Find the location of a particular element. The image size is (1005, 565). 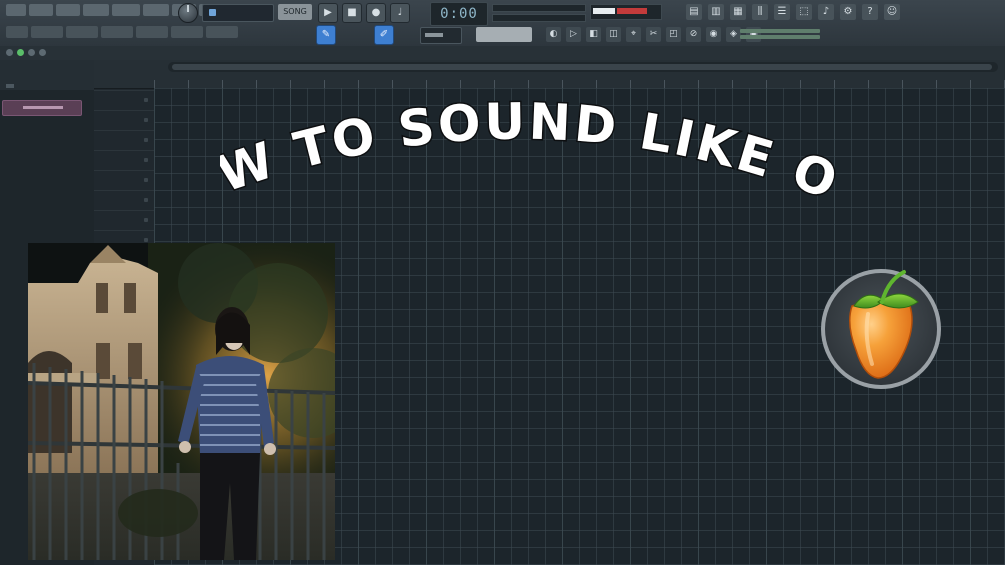

time-display: 0:00 is located at coordinates (459, 14).